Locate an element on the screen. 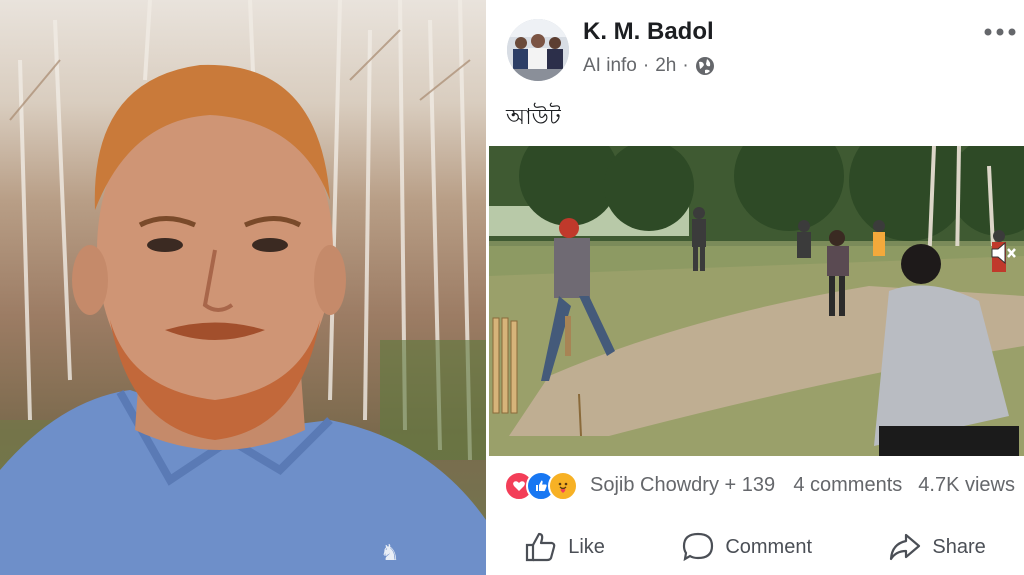  engagement-counts: 4 comments 4.7K views is located at coordinates (904, 485).